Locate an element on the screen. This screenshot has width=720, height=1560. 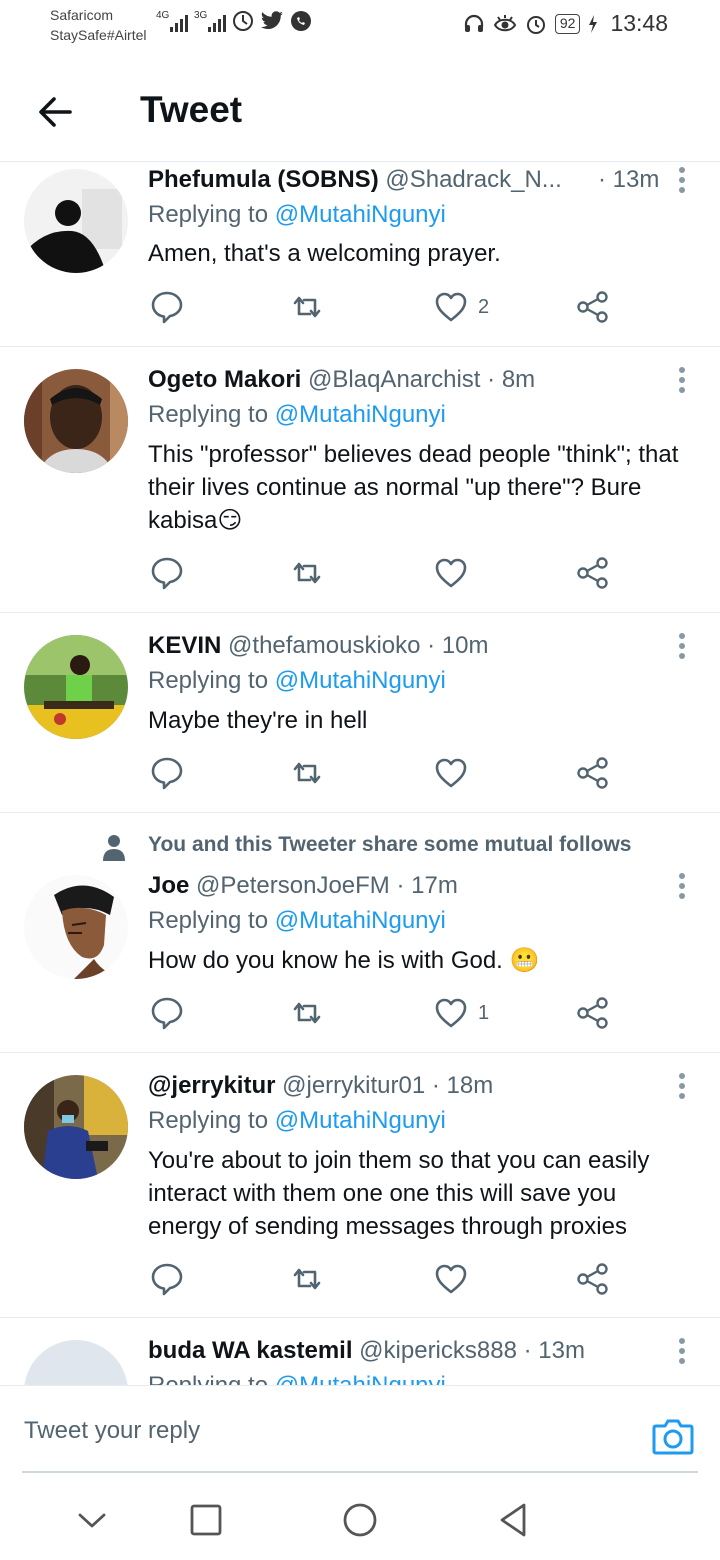
carrier-line-2: StaySafe#Airtel is located at coordinates (98, 35).